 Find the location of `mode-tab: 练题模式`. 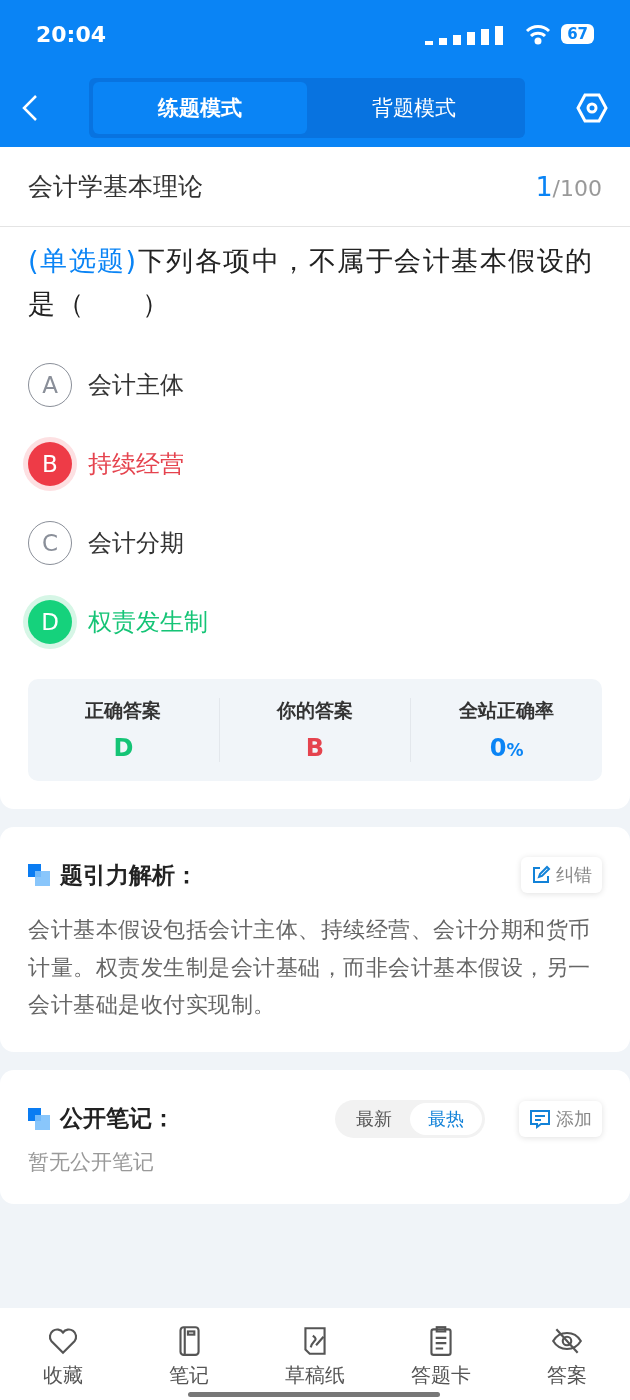

mode-tab: 练题模式 is located at coordinates (200, 107).